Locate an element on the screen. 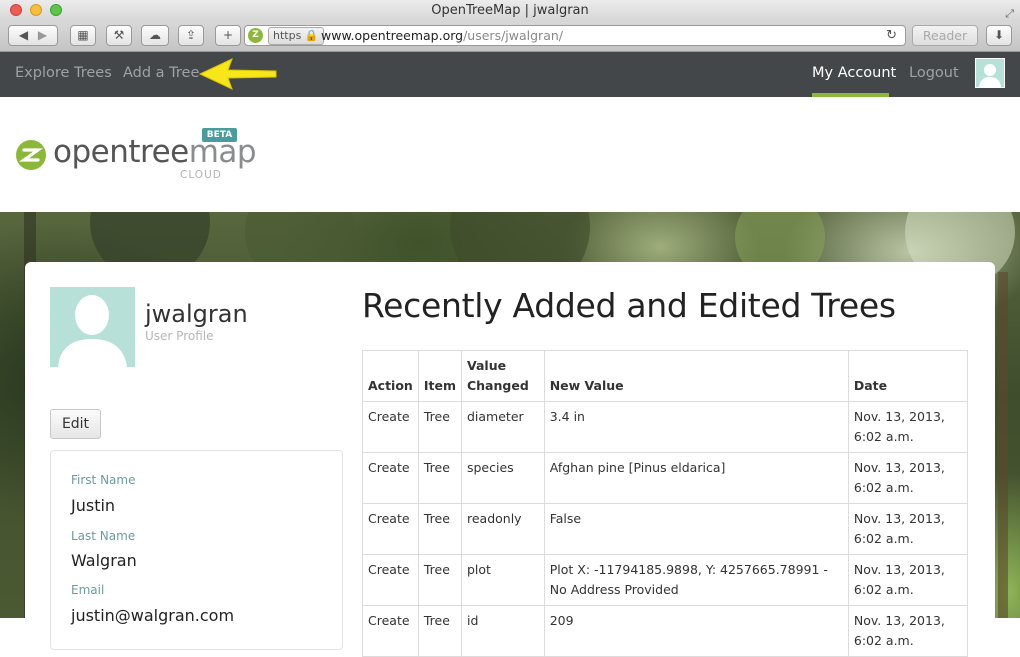 This screenshot has width=1020, height=657. cell-value-changed: id is located at coordinates (502, 631).